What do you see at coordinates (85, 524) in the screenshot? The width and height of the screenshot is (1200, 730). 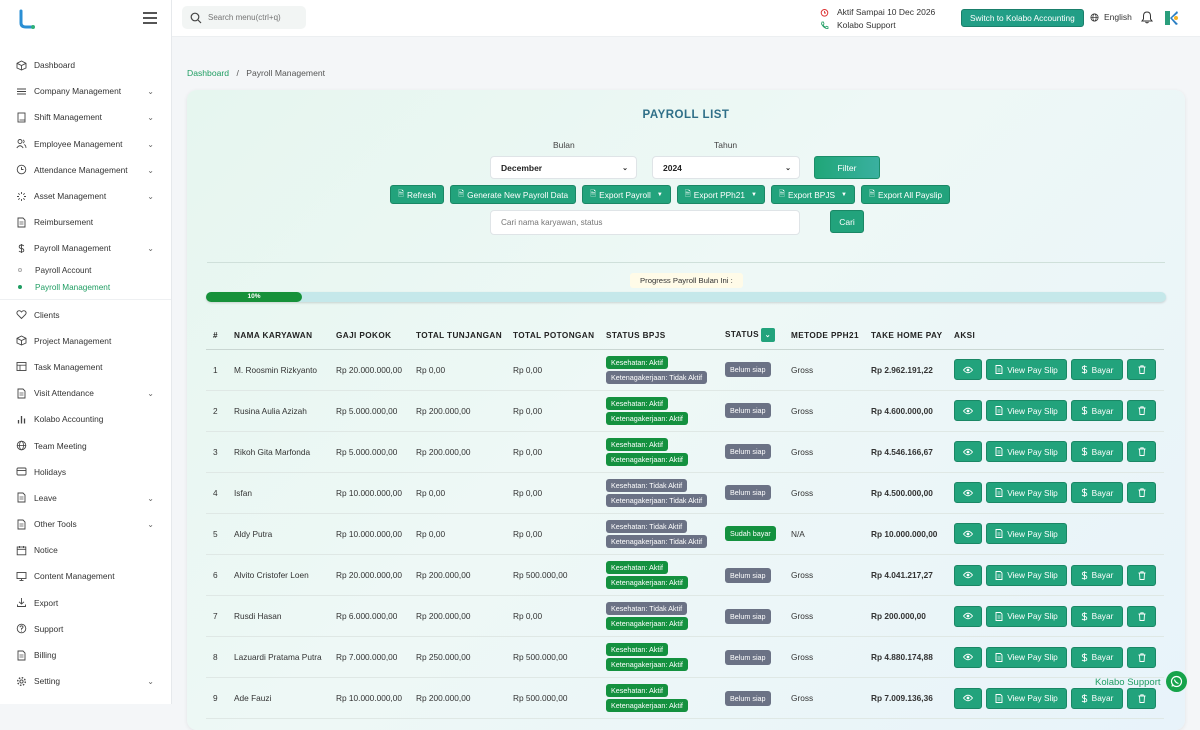 I see `sidebar-item-other-tools: Other Tools ⌄` at bounding box center [85, 524].